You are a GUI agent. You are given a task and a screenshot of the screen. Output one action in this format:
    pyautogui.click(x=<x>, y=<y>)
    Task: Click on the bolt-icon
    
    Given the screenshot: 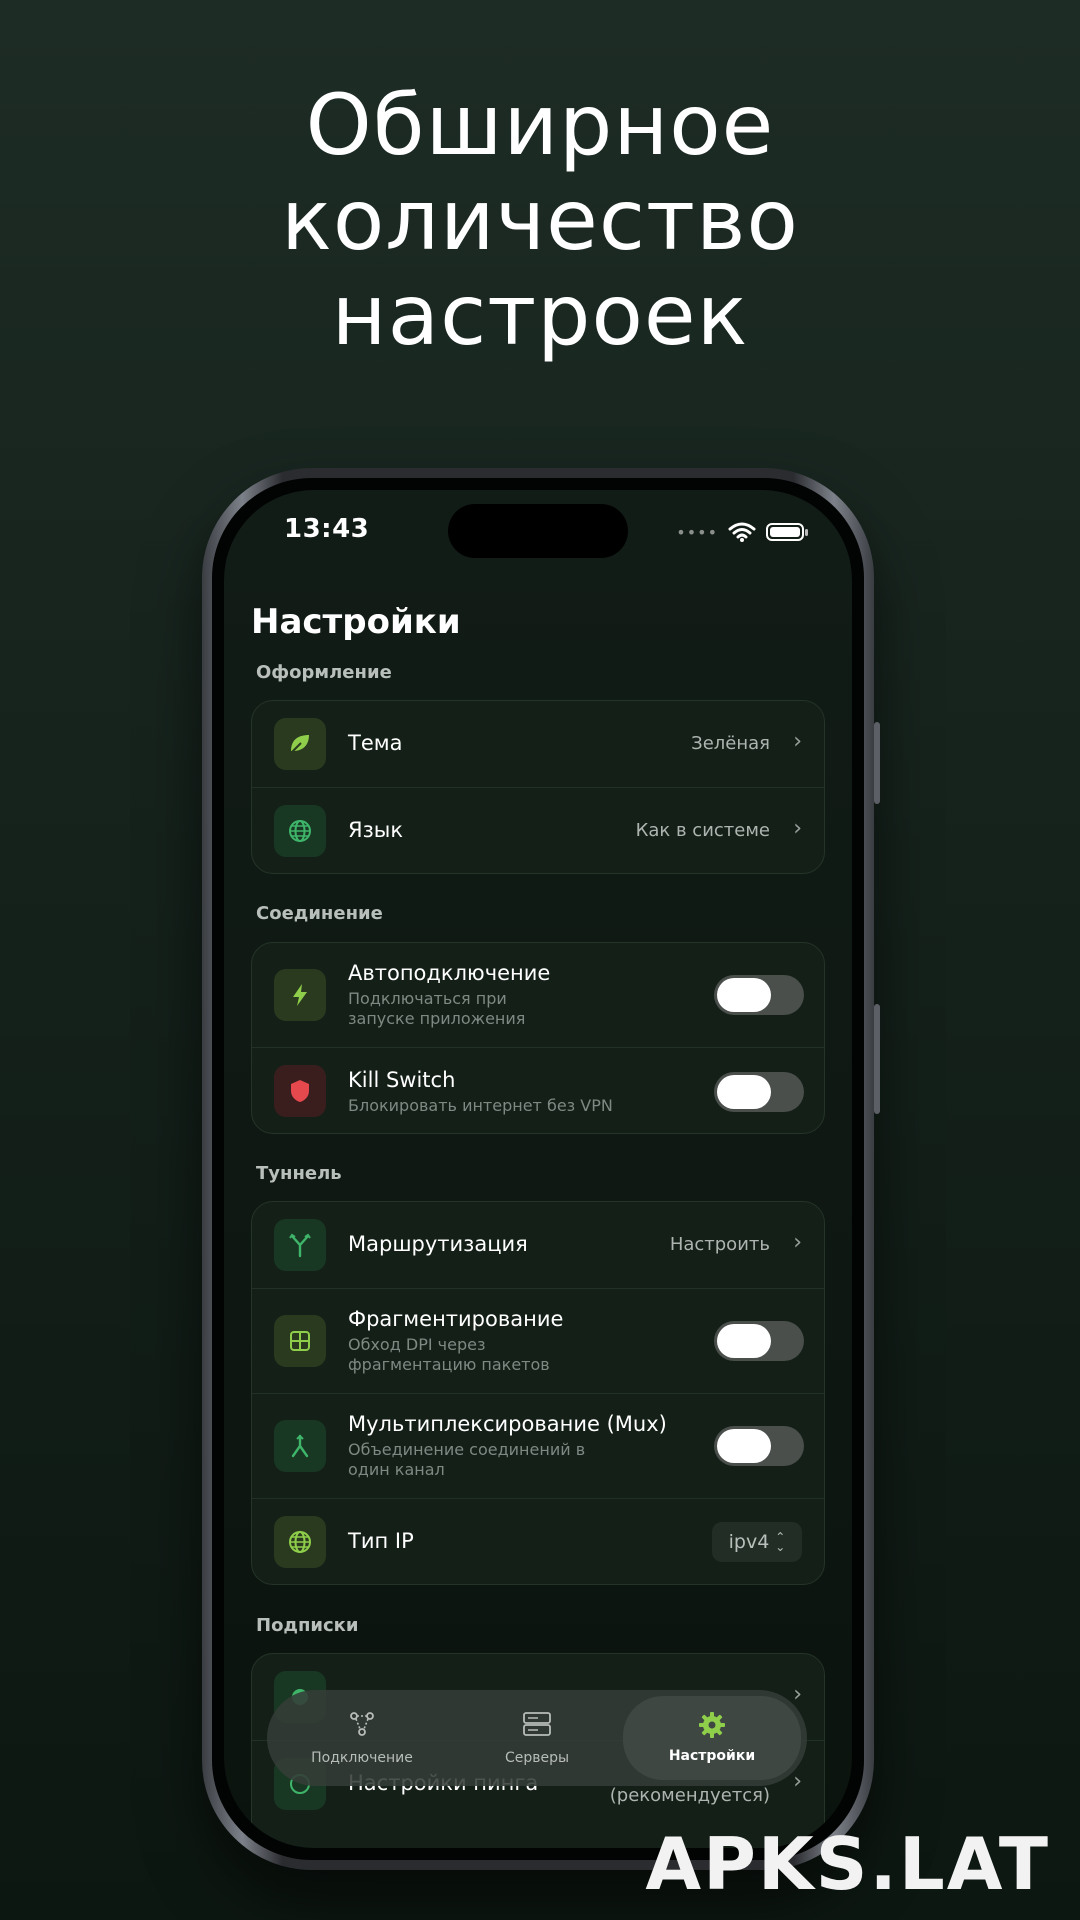 What is the action you would take?
    pyautogui.click(x=300, y=995)
    